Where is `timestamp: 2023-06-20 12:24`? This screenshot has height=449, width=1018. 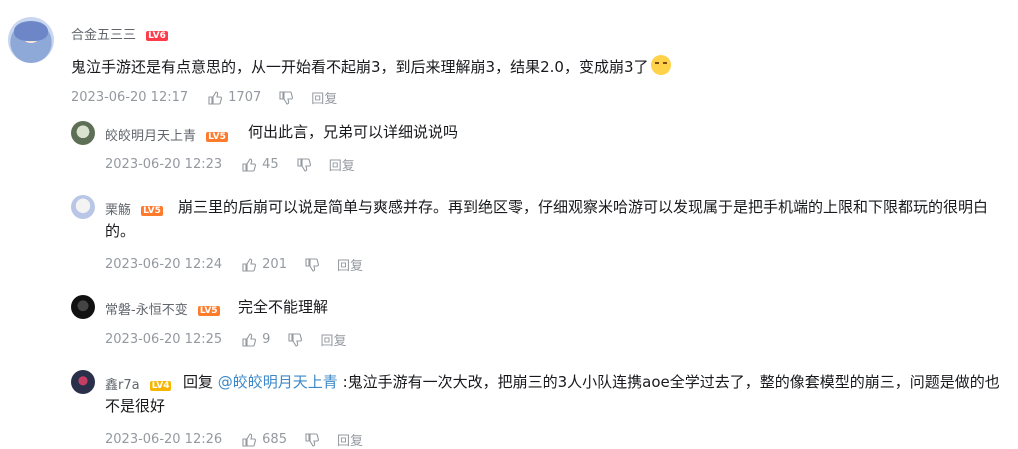 timestamp: 2023-06-20 12:24 is located at coordinates (164, 264).